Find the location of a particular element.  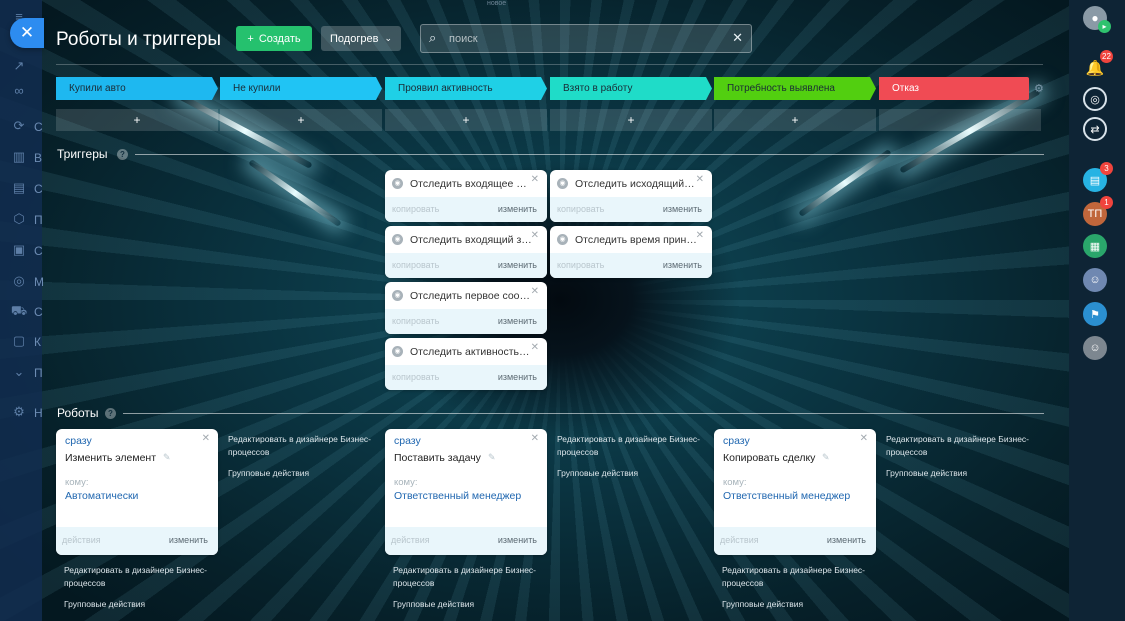

nav-label: В is located at coordinates (38, 158).